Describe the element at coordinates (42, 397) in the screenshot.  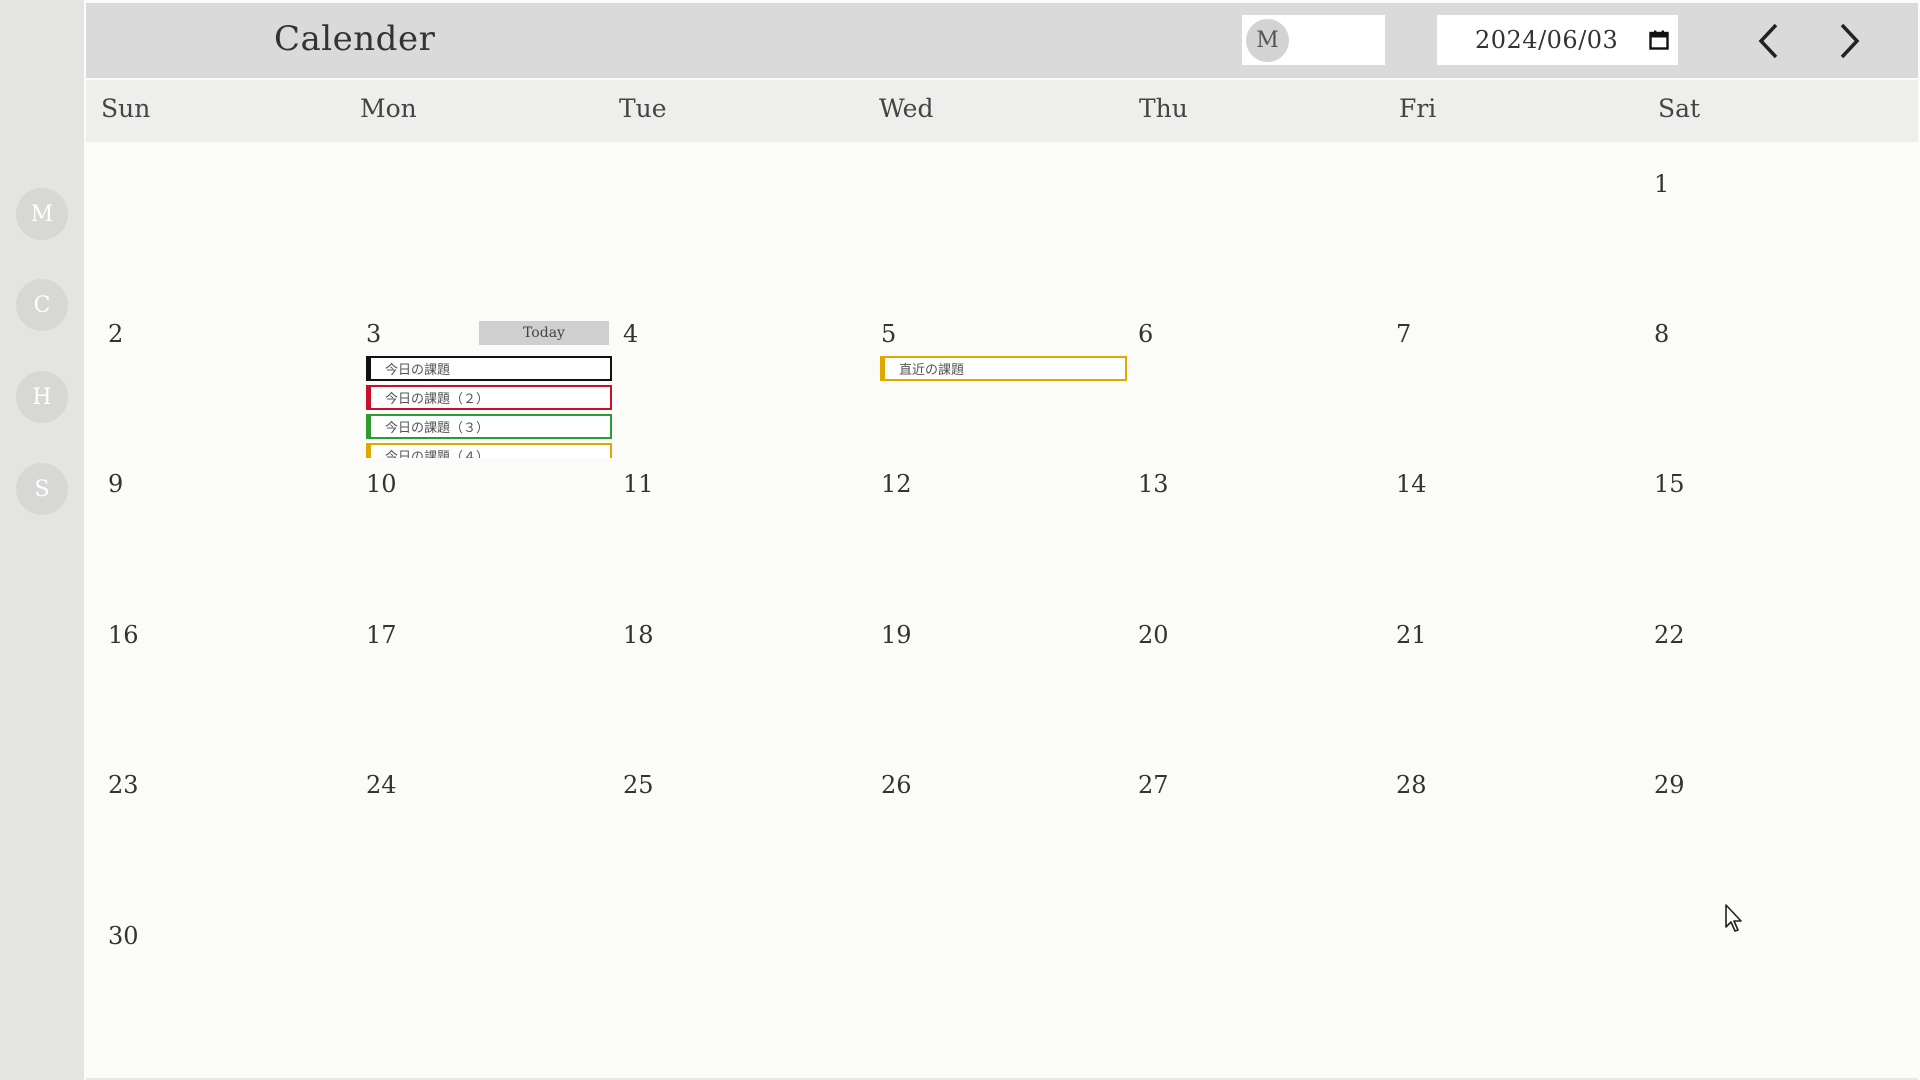
I see `sidebar-button-h: H` at that location.